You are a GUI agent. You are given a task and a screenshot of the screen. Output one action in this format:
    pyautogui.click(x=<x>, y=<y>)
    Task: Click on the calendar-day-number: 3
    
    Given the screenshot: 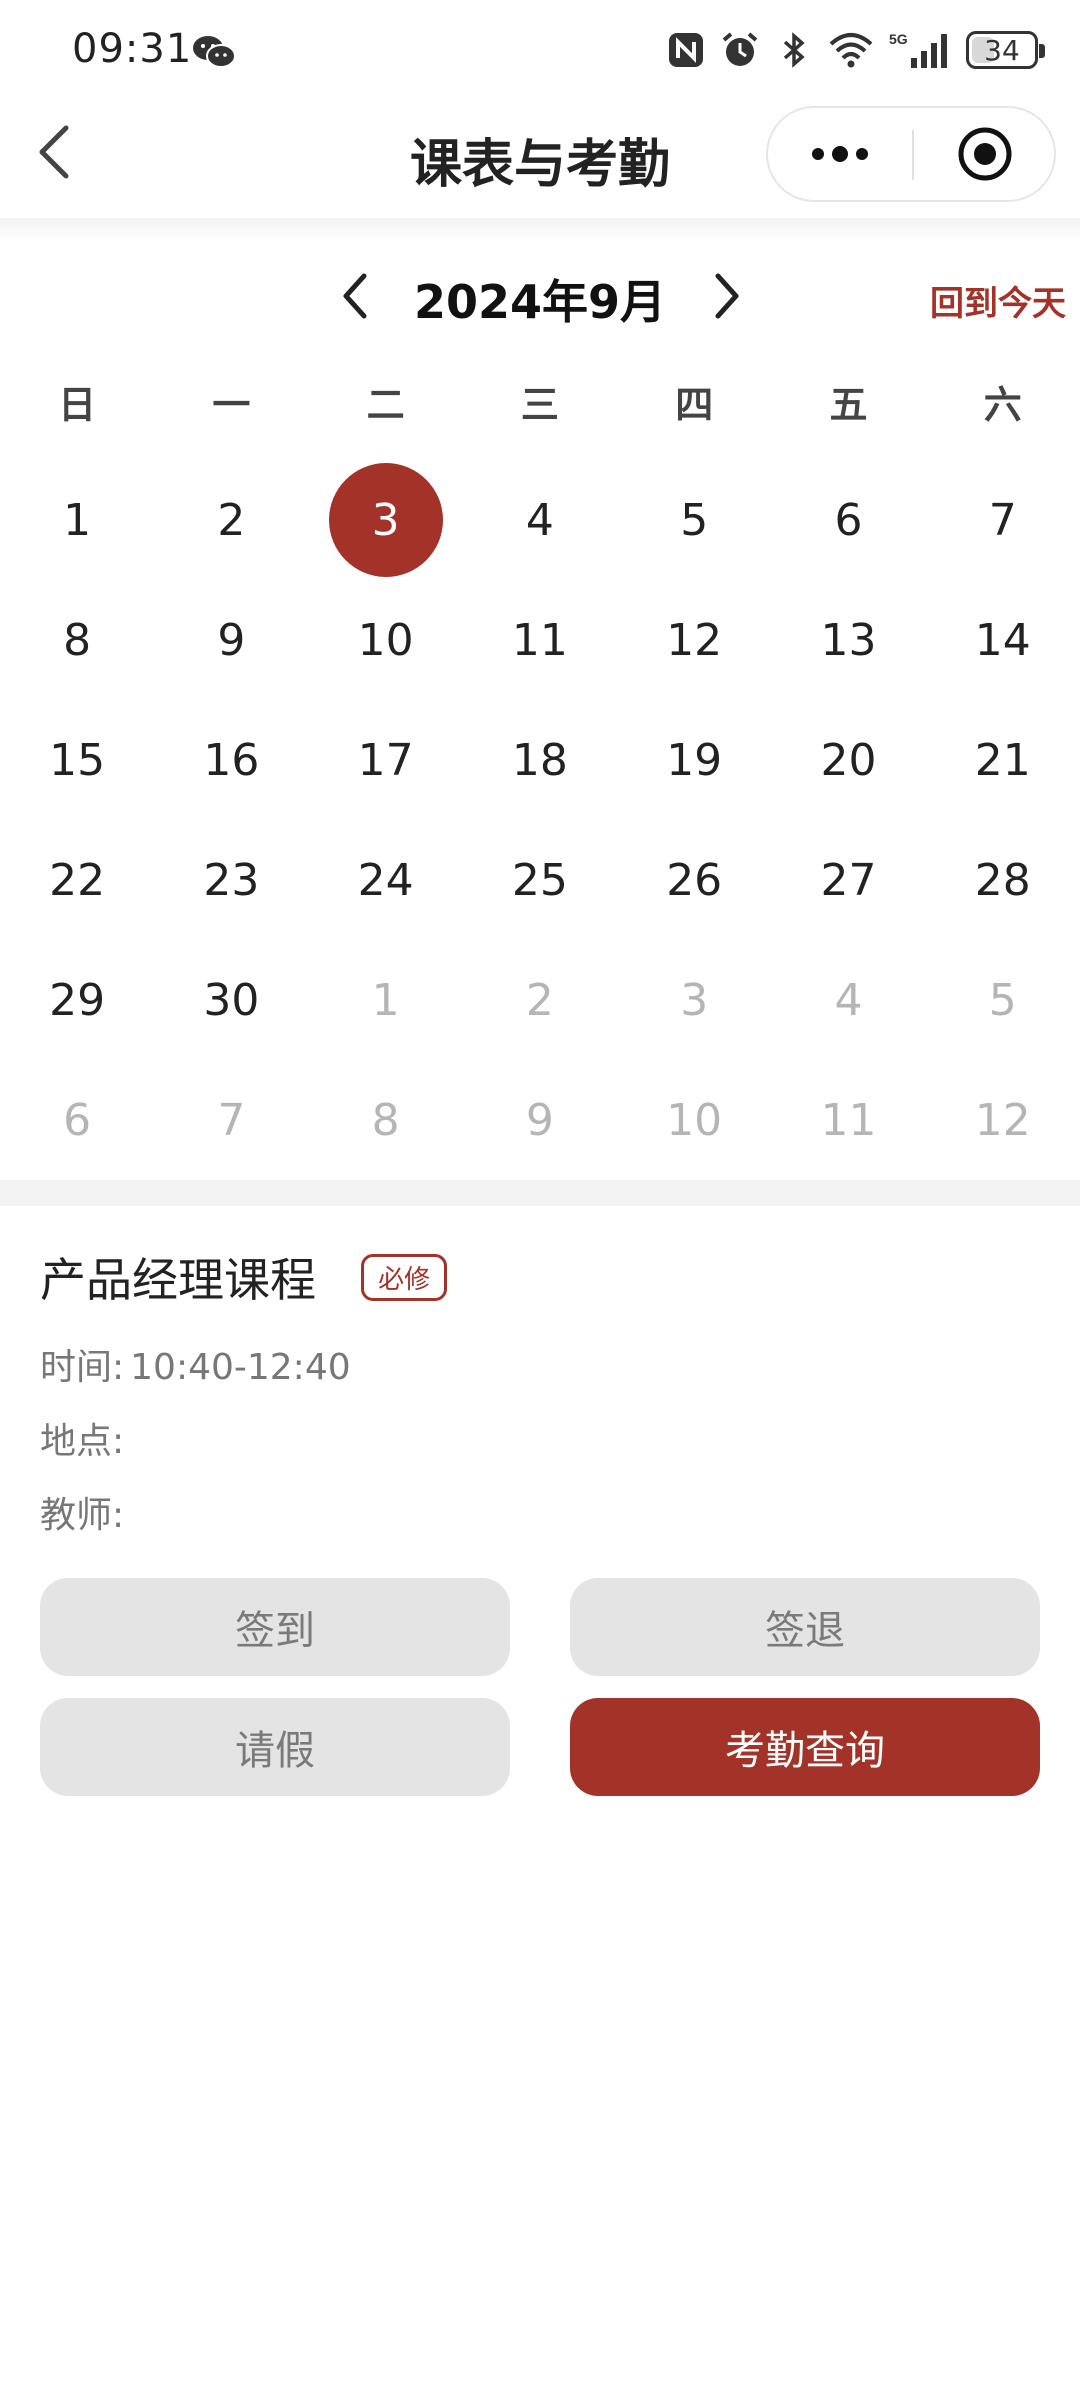 What is the action you would take?
    pyautogui.click(x=385, y=520)
    